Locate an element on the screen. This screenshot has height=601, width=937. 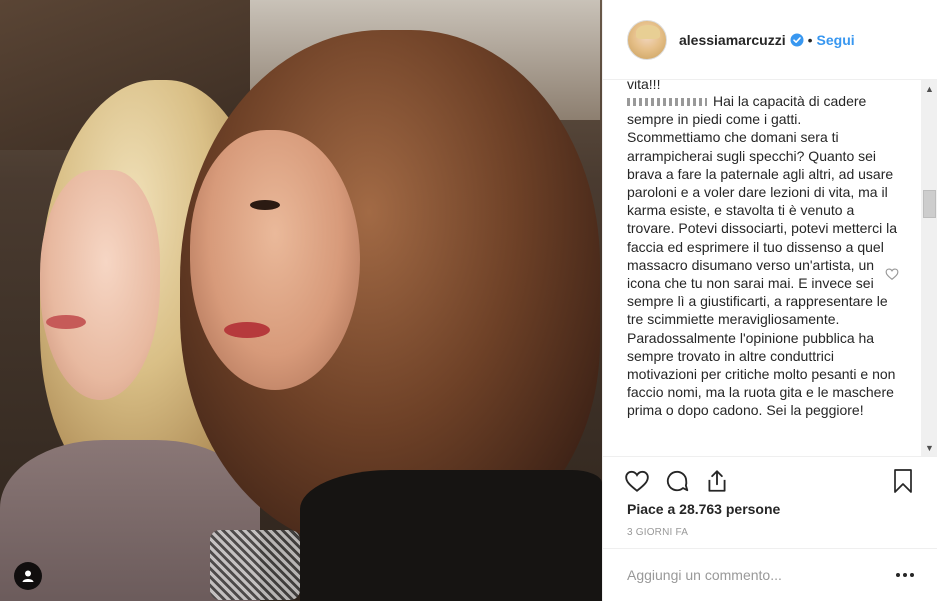
photo-person-left-lips is located at coordinates (66, 322).